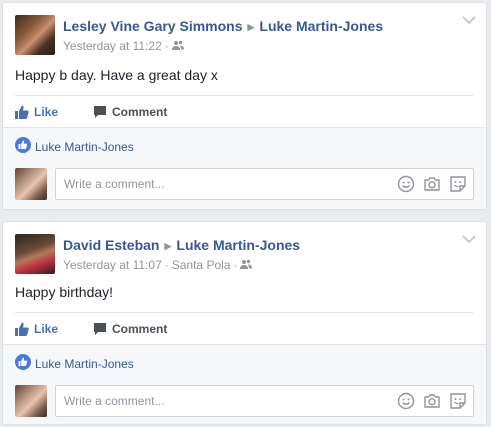 The width and height of the screenshot is (491, 427). Describe the element at coordinates (201, 265) in the screenshot. I see `post-location-link: Santa Pola` at that location.